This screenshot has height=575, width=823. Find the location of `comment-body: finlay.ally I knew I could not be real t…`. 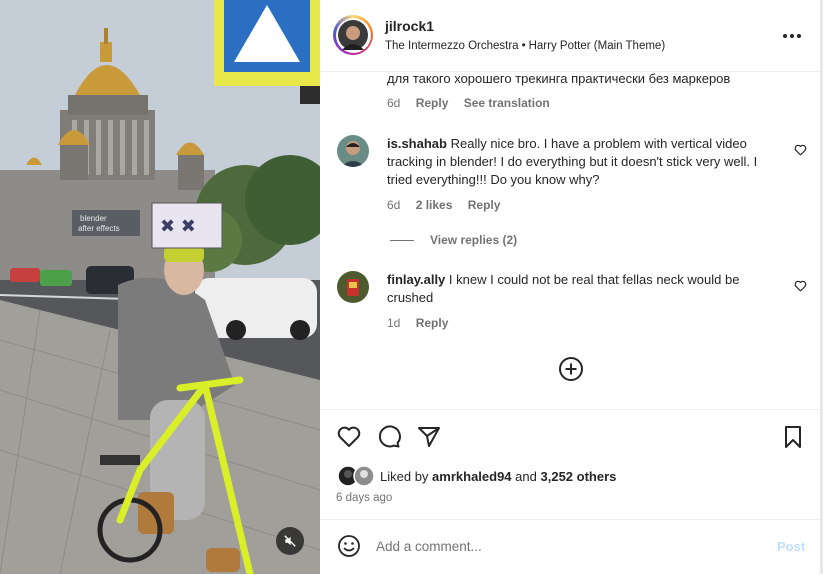

comment-body: finlay.ally I knew I could not be real t… is located at coordinates (584, 289).